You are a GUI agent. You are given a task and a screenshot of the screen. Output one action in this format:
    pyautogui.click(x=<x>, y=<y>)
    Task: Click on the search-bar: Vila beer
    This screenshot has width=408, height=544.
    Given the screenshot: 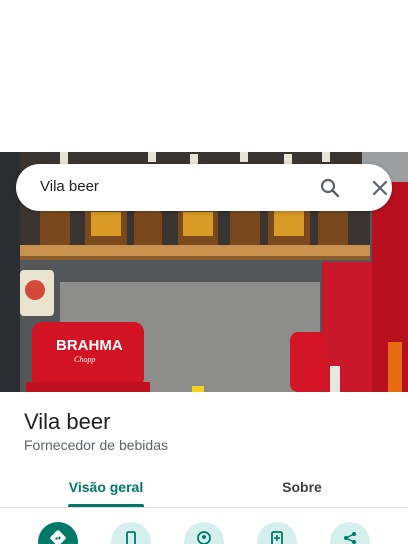 What is the action you would take?
    pyautogui.click(x=204, y=187)
    